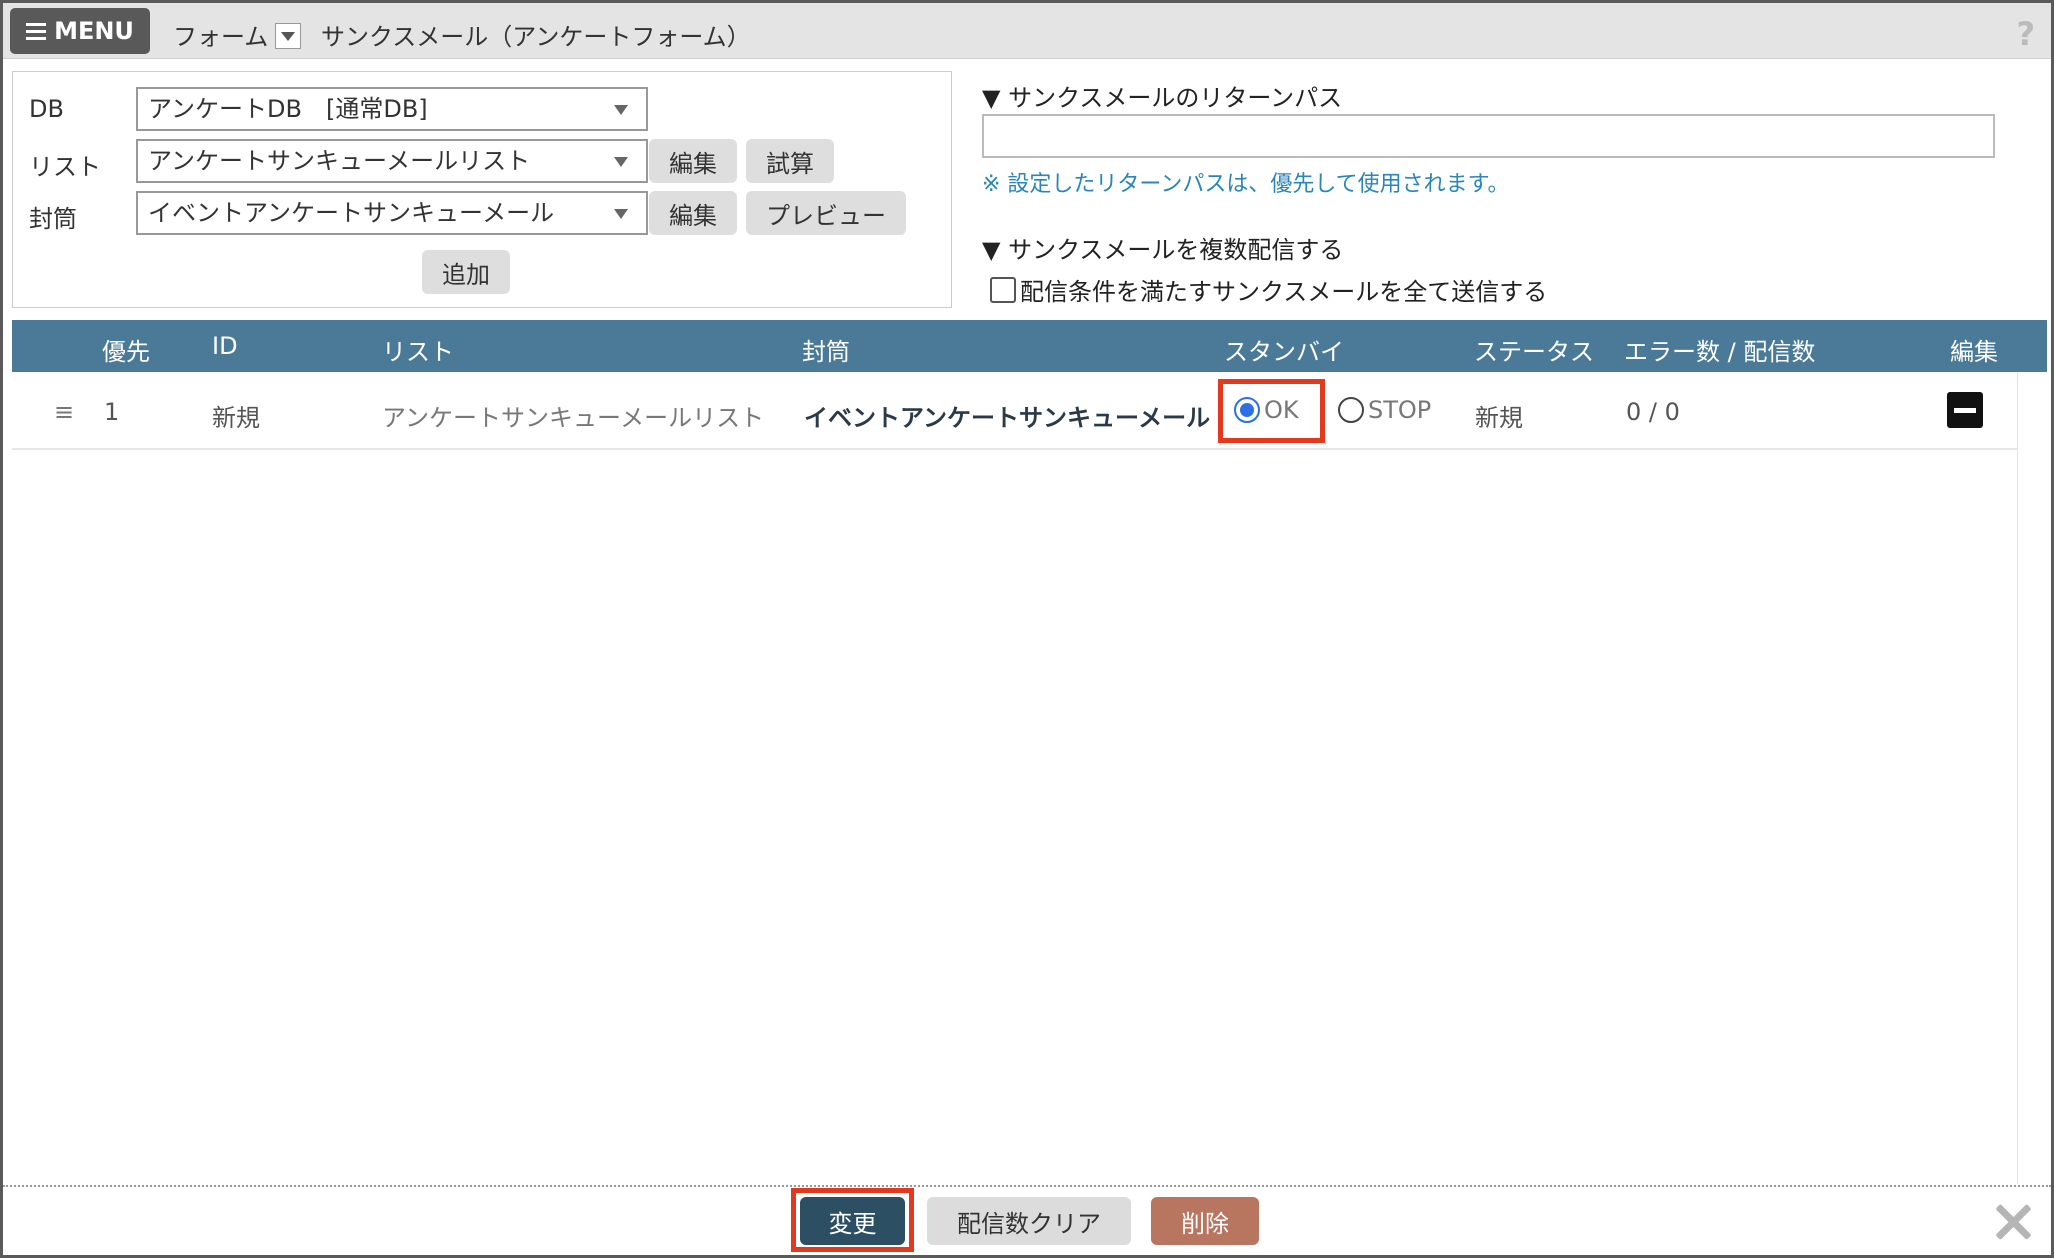 This screenshot has width=2054, height=1258. Describe the element at coordinates (1205, 1221) in the screenshot. I see `delete-button: 削除` at that location.